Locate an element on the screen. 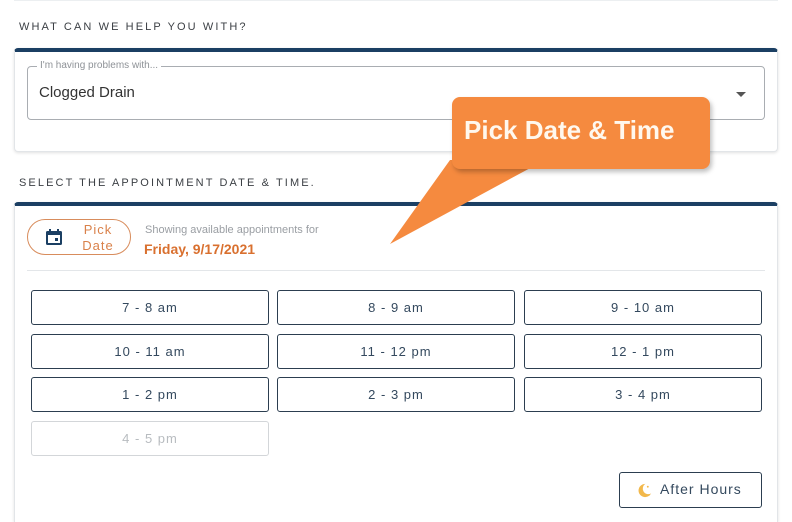  callout-annotation: Pick Date & Time is located at coordinates (581, 133).